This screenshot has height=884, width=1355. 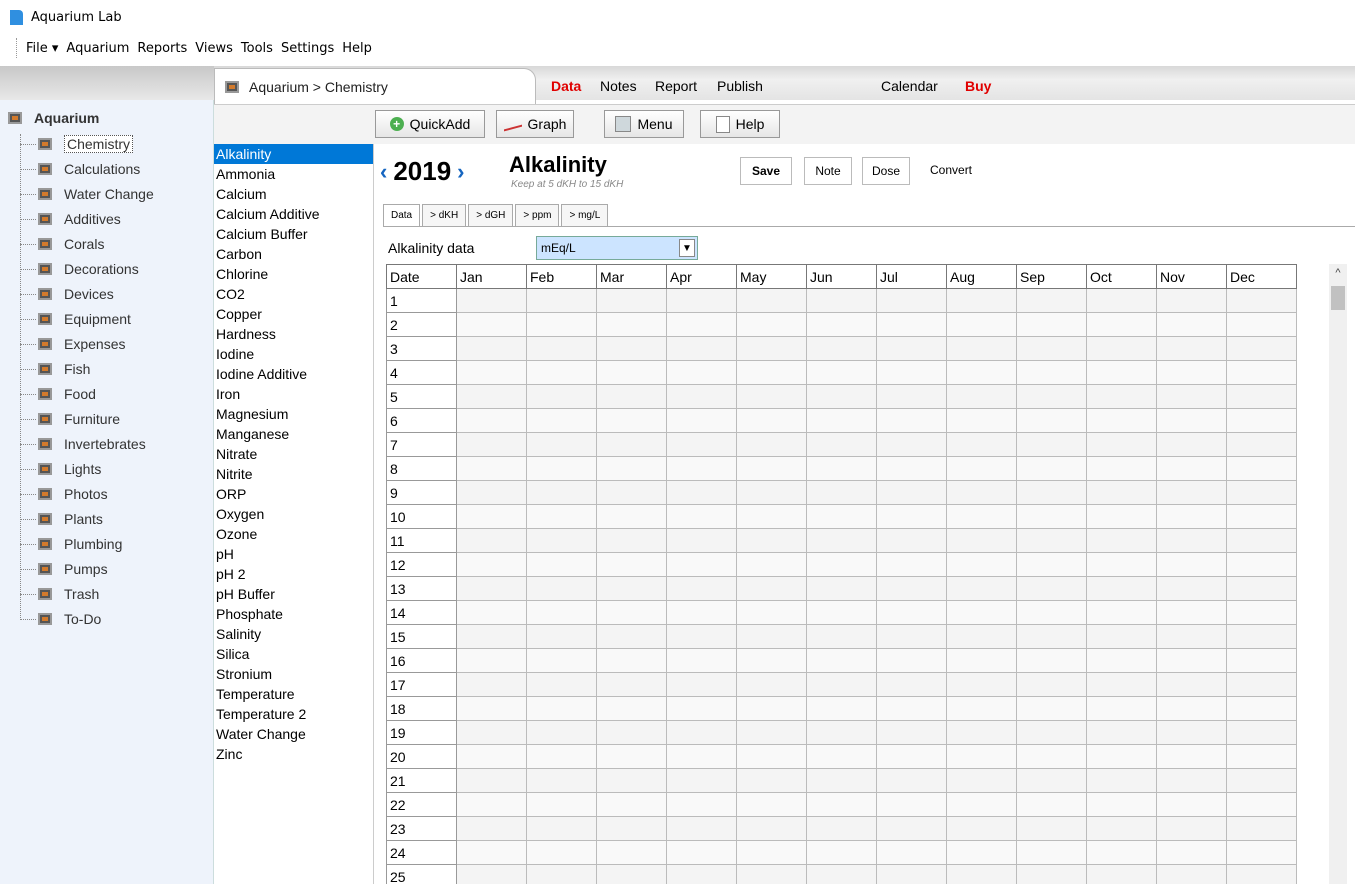 I want to click on tree-root: Aquarium, so click(x=53, y=118).